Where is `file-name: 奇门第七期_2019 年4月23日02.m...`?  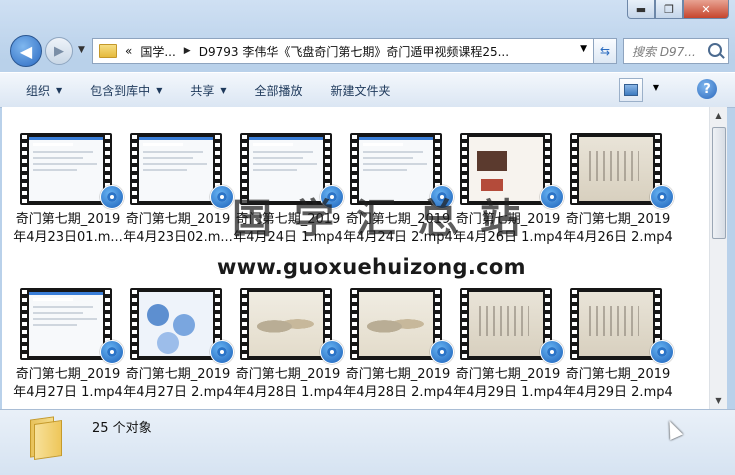
file-name: 奇门第七期_2019 年4月23日02.m... is located at coordinates (178, 229).